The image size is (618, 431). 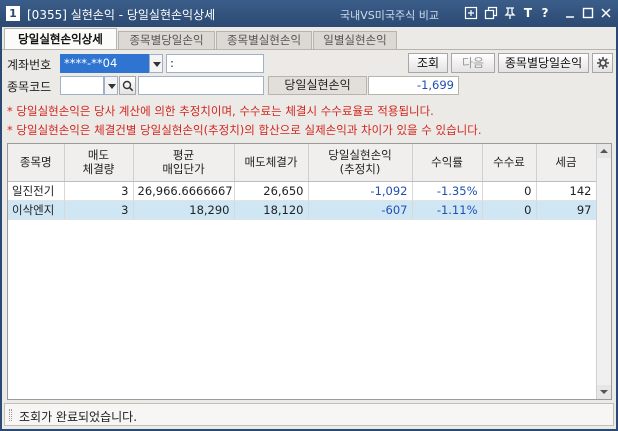 I want to click on cell-avg-buy-price: 18,290, so click(x=184, y=210).